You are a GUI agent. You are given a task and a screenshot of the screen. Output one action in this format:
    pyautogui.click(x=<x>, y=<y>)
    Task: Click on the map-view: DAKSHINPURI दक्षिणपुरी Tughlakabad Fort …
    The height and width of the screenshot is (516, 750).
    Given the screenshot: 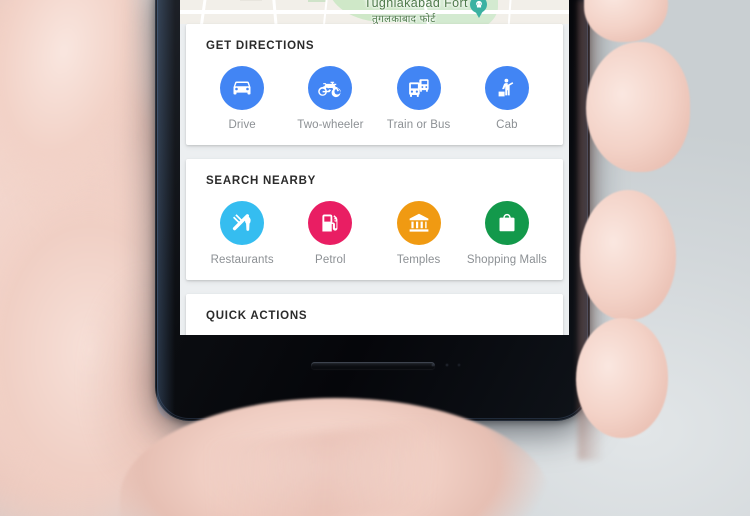 What is the action you would take?
    pyautogui.click(x=374, y=12)
    